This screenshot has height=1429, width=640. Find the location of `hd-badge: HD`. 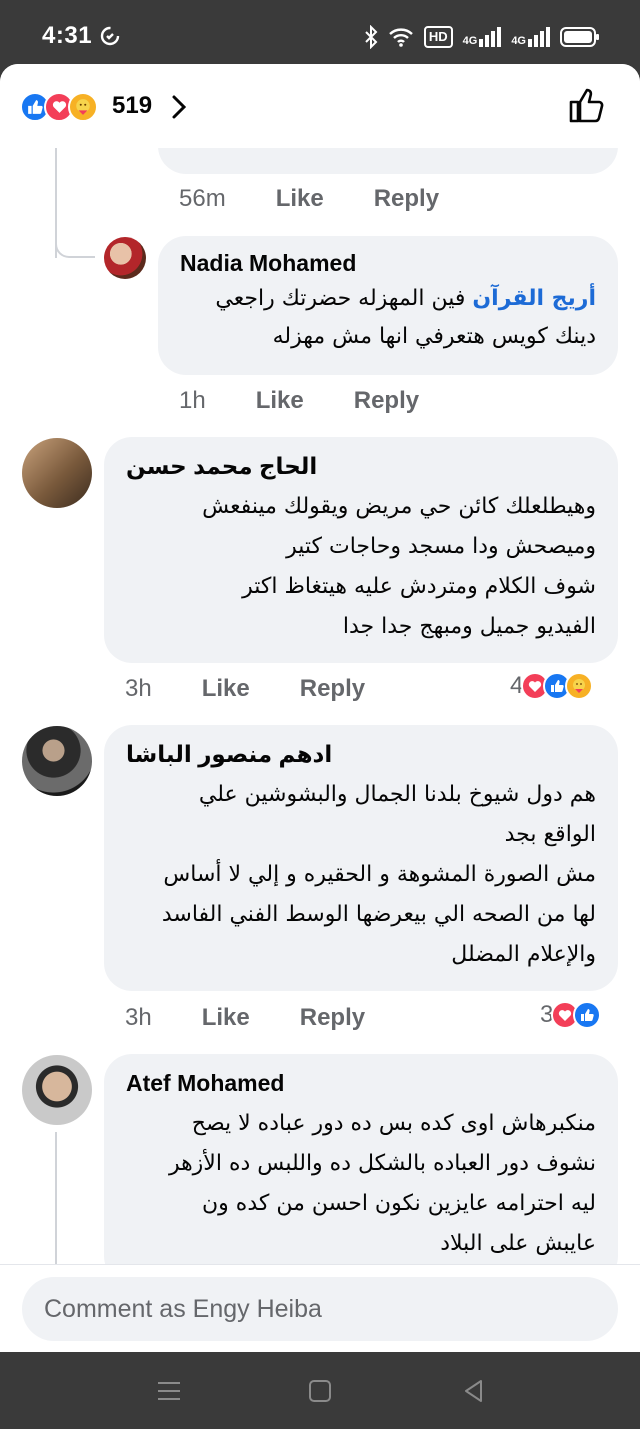

hd-badge: HD is located at coordinates (438, 37).